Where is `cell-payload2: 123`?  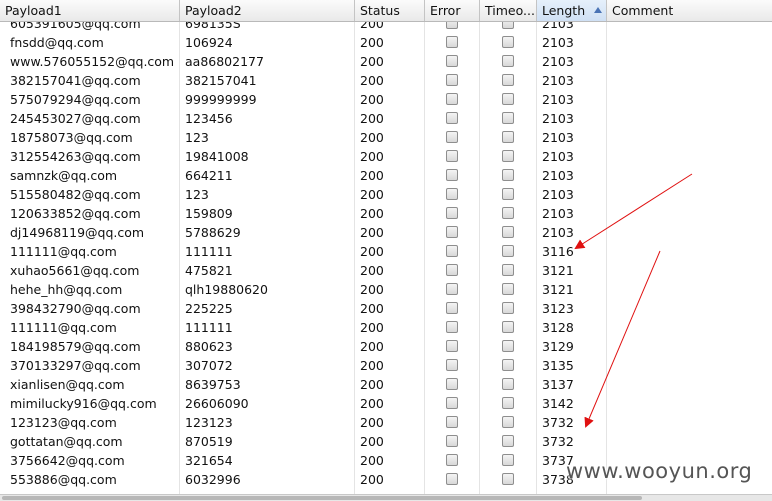
cell-payload2: 123 is located at coordinates (197, 194).